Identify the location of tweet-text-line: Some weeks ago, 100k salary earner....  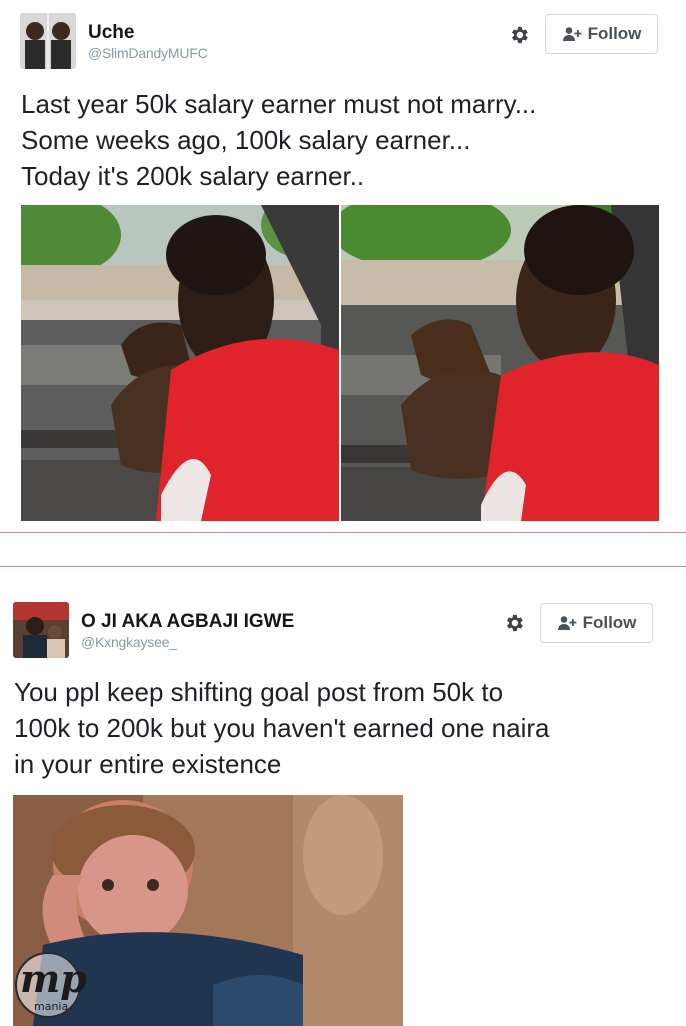
(246, 140).